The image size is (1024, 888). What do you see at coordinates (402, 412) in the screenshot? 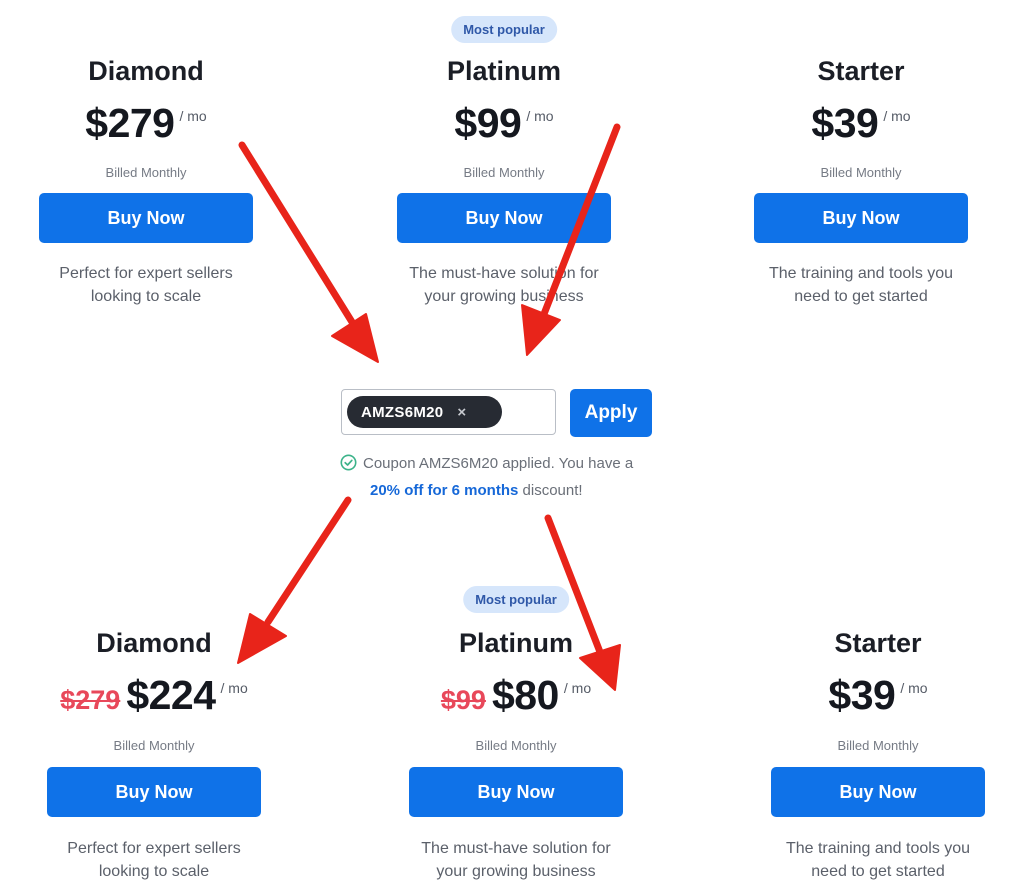
I see `coupon-code: AMZS6M20` at bounding box center [402, 412].